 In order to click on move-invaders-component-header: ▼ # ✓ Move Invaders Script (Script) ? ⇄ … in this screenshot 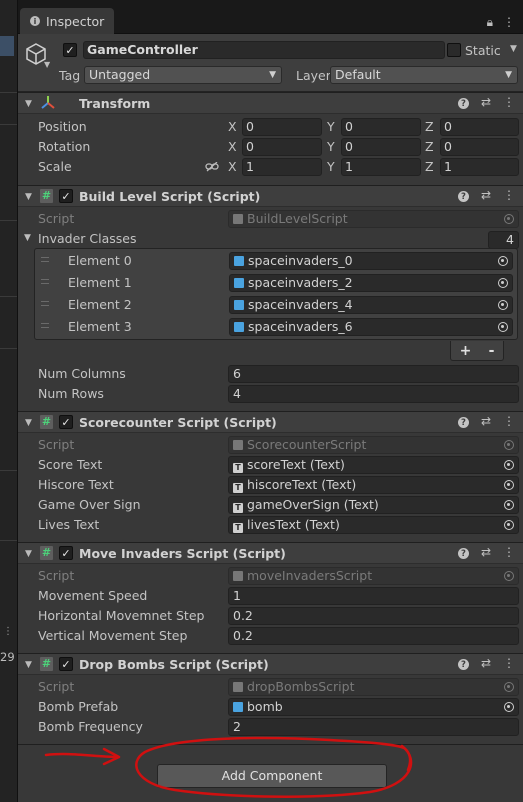, I will do `click(270, 553)`.